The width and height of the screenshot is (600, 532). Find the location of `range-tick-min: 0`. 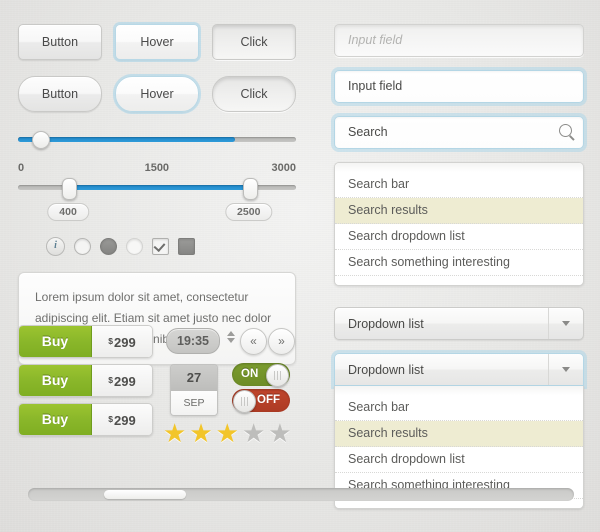

range-tick-min: 0 is located at coordinates (21, 168).